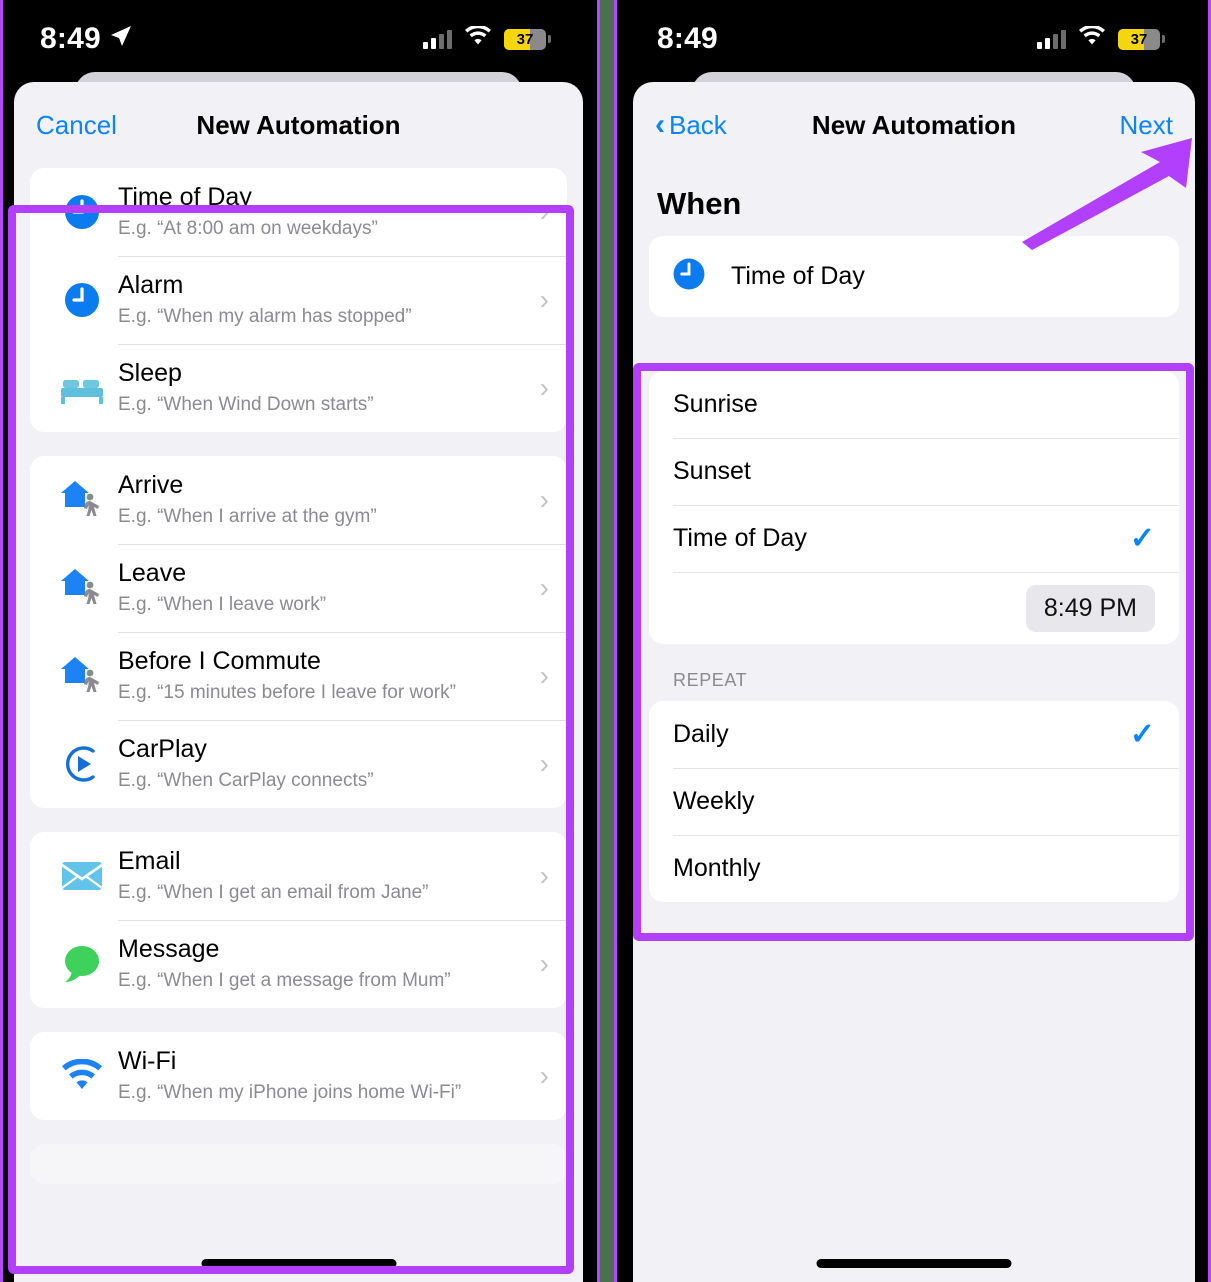 This screenshot has height=1282, width=1211. Describe the element at coordinates (914, 608) in the screenshot. I see `time-value-row: 8:49 PM` at that location.